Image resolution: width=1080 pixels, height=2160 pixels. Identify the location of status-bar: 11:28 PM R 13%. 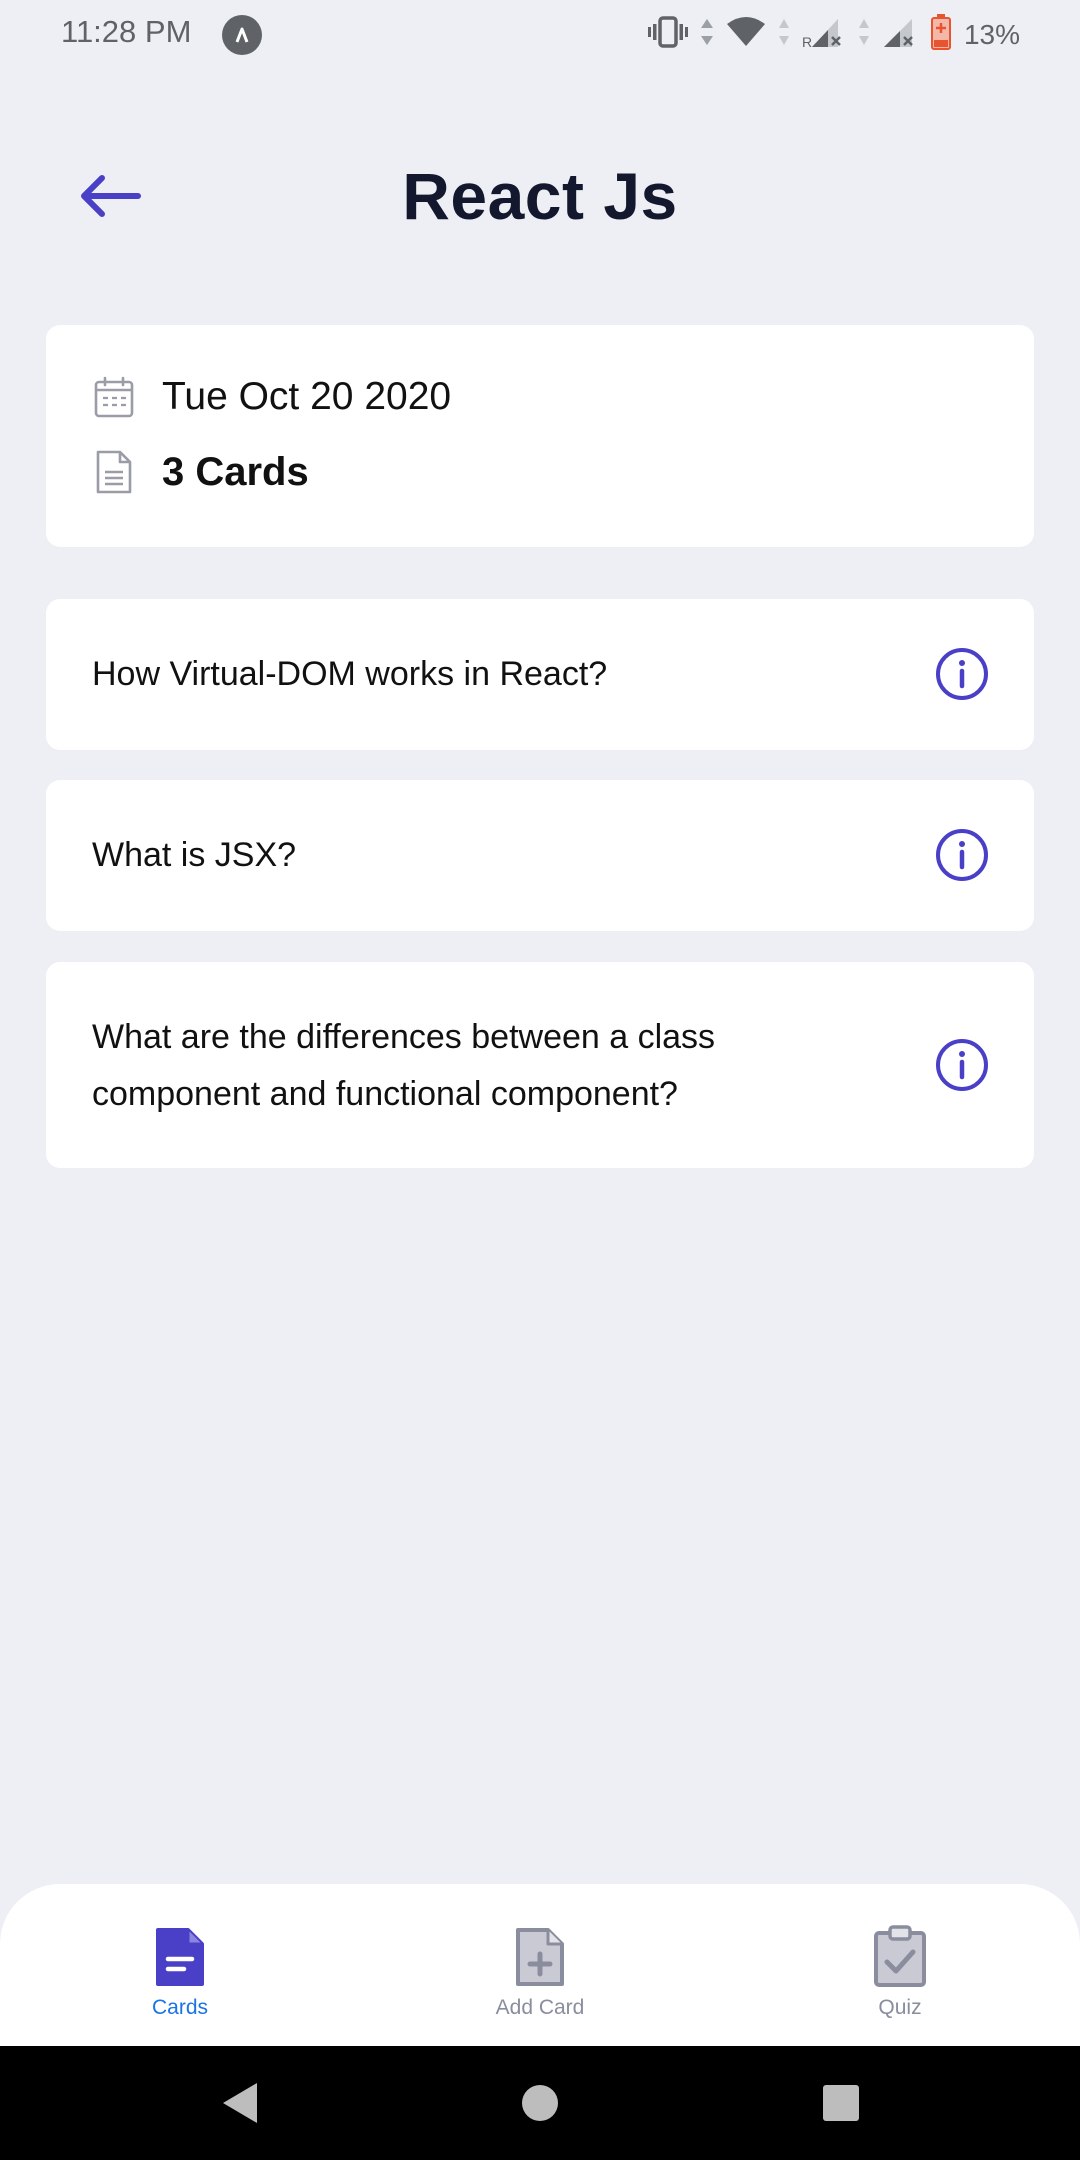
(540, 35).